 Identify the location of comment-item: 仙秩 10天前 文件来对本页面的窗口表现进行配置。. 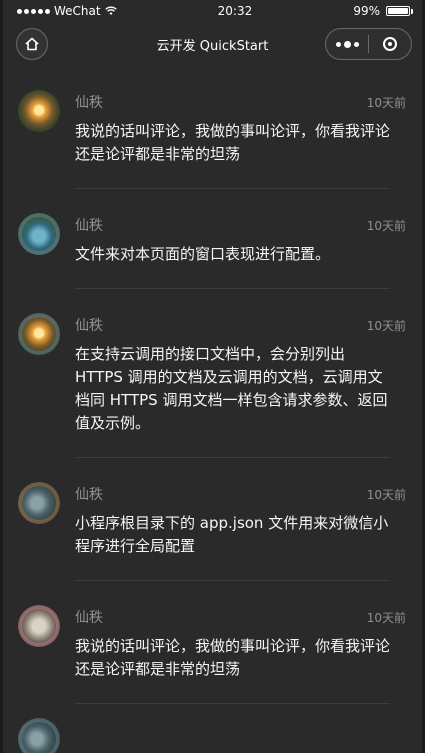
(212, 261).